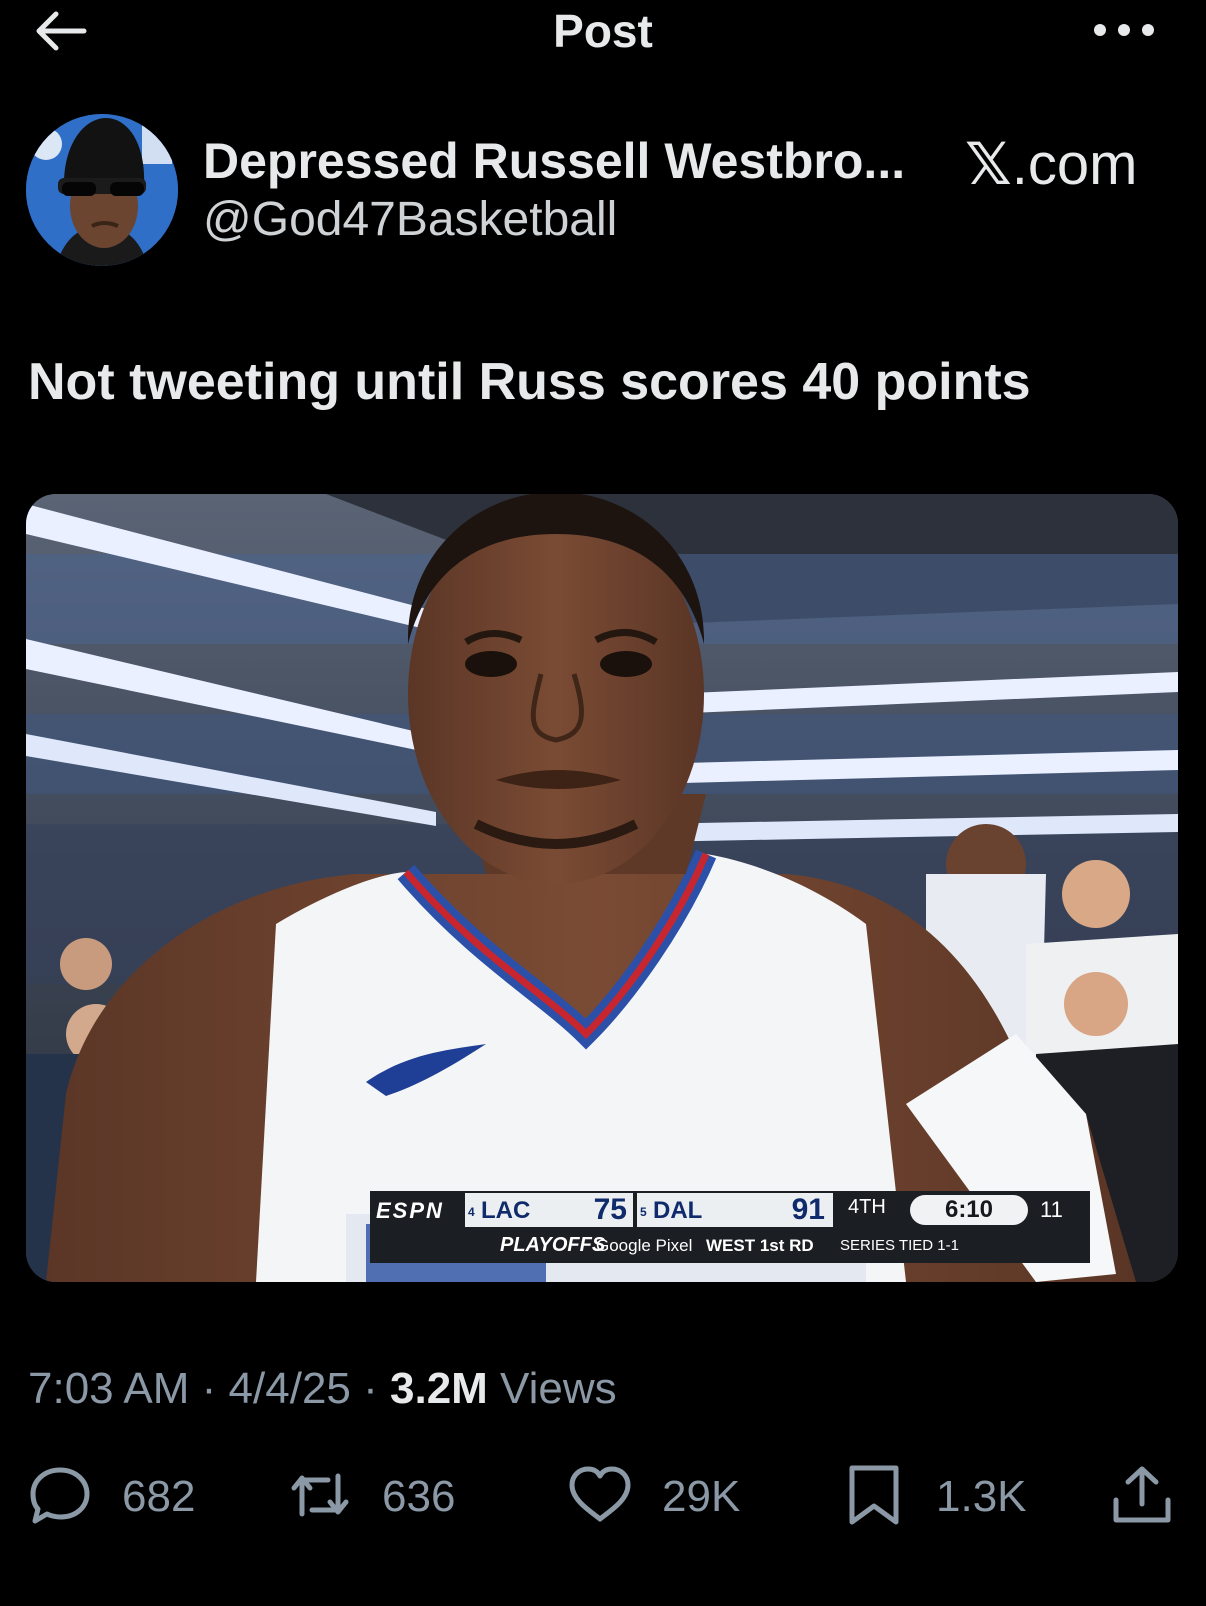  I want to click on bookmark-button: 1.3K, so click(942, 1495).